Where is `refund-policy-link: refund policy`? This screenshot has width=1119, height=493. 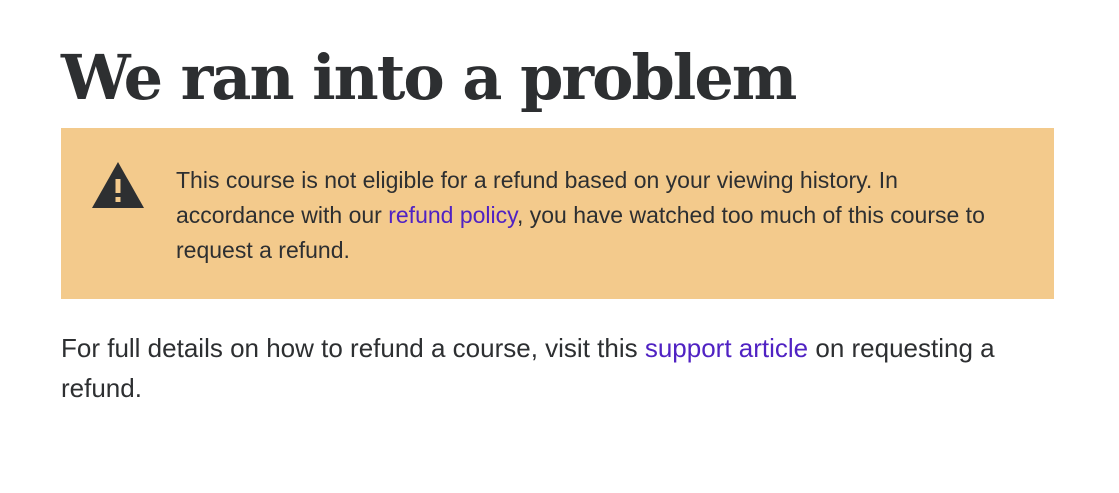
refund-policy-link: refund policy is located at coordinates (452, 215).